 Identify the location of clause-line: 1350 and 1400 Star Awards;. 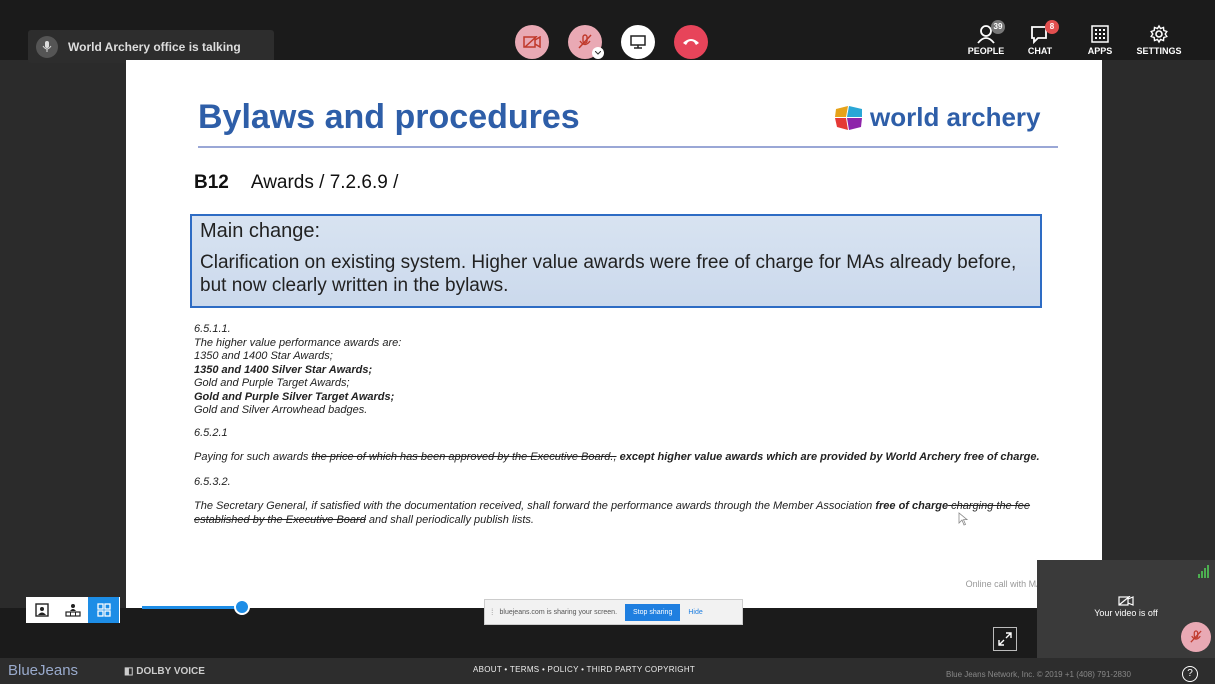
(263, 356).